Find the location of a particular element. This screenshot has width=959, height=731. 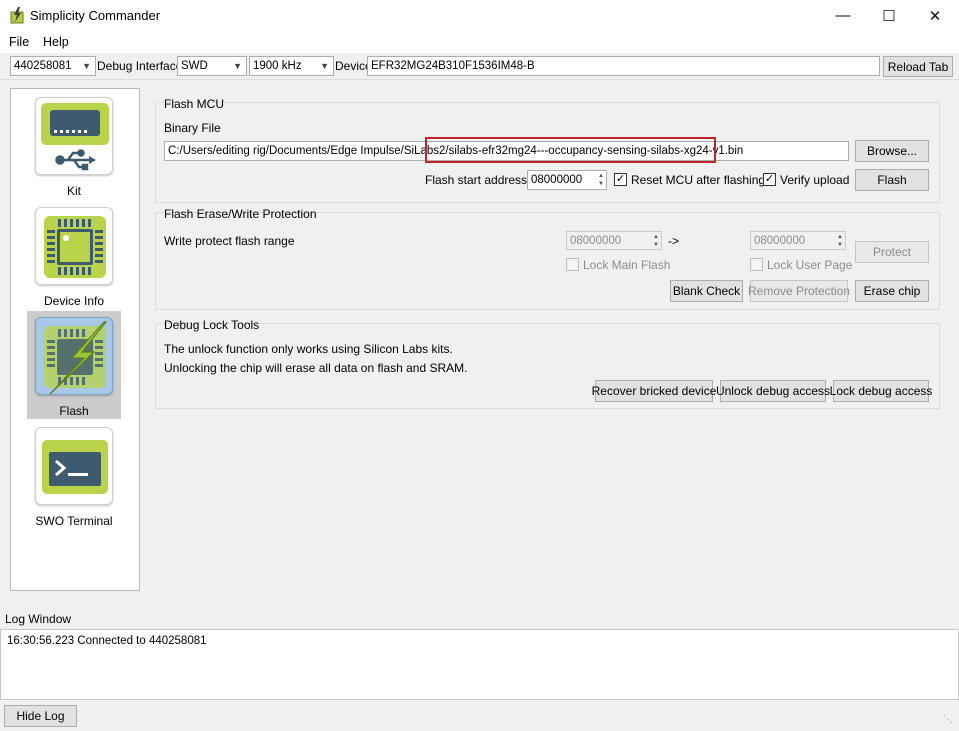

protect-range-start-input: 08000000 ▲ ▼ is located at coordinates (614, 240).